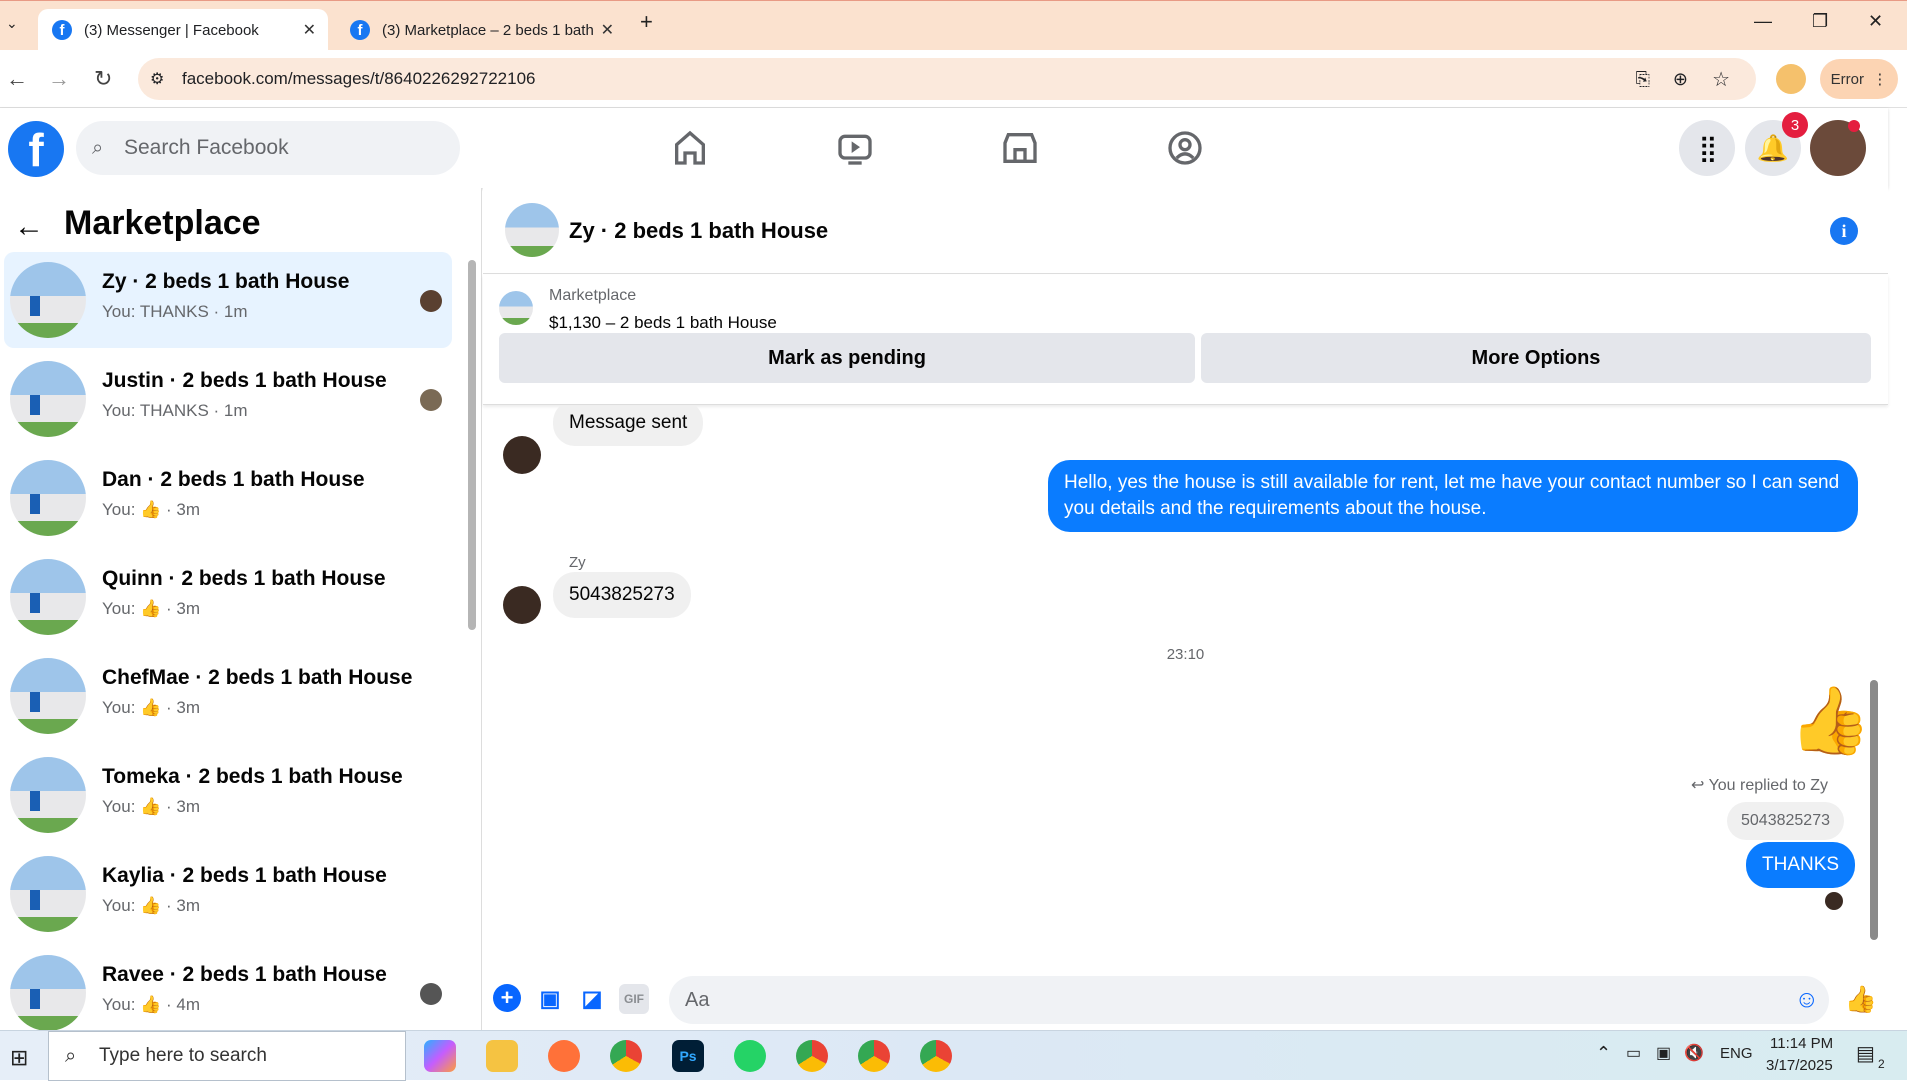  I want to click on home-icon, so click(690, 148).